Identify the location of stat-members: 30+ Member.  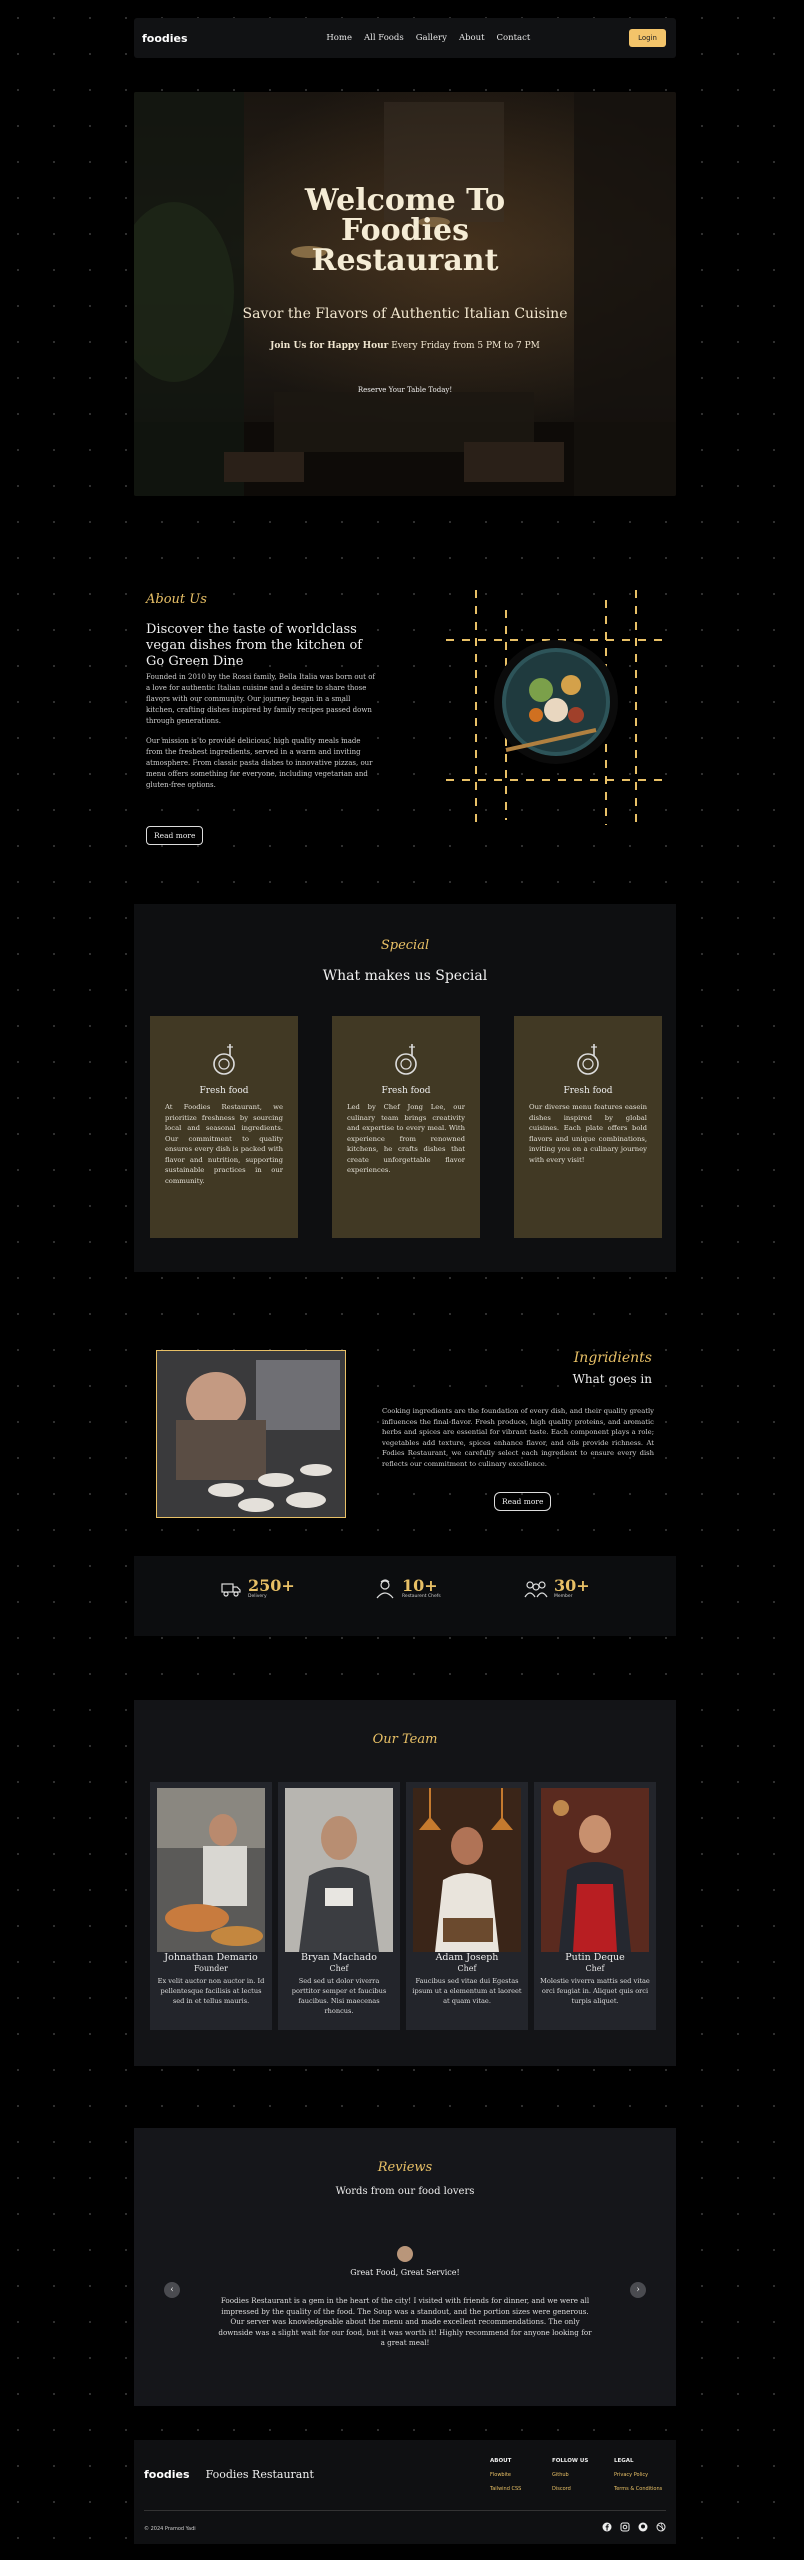
(557, 1588).